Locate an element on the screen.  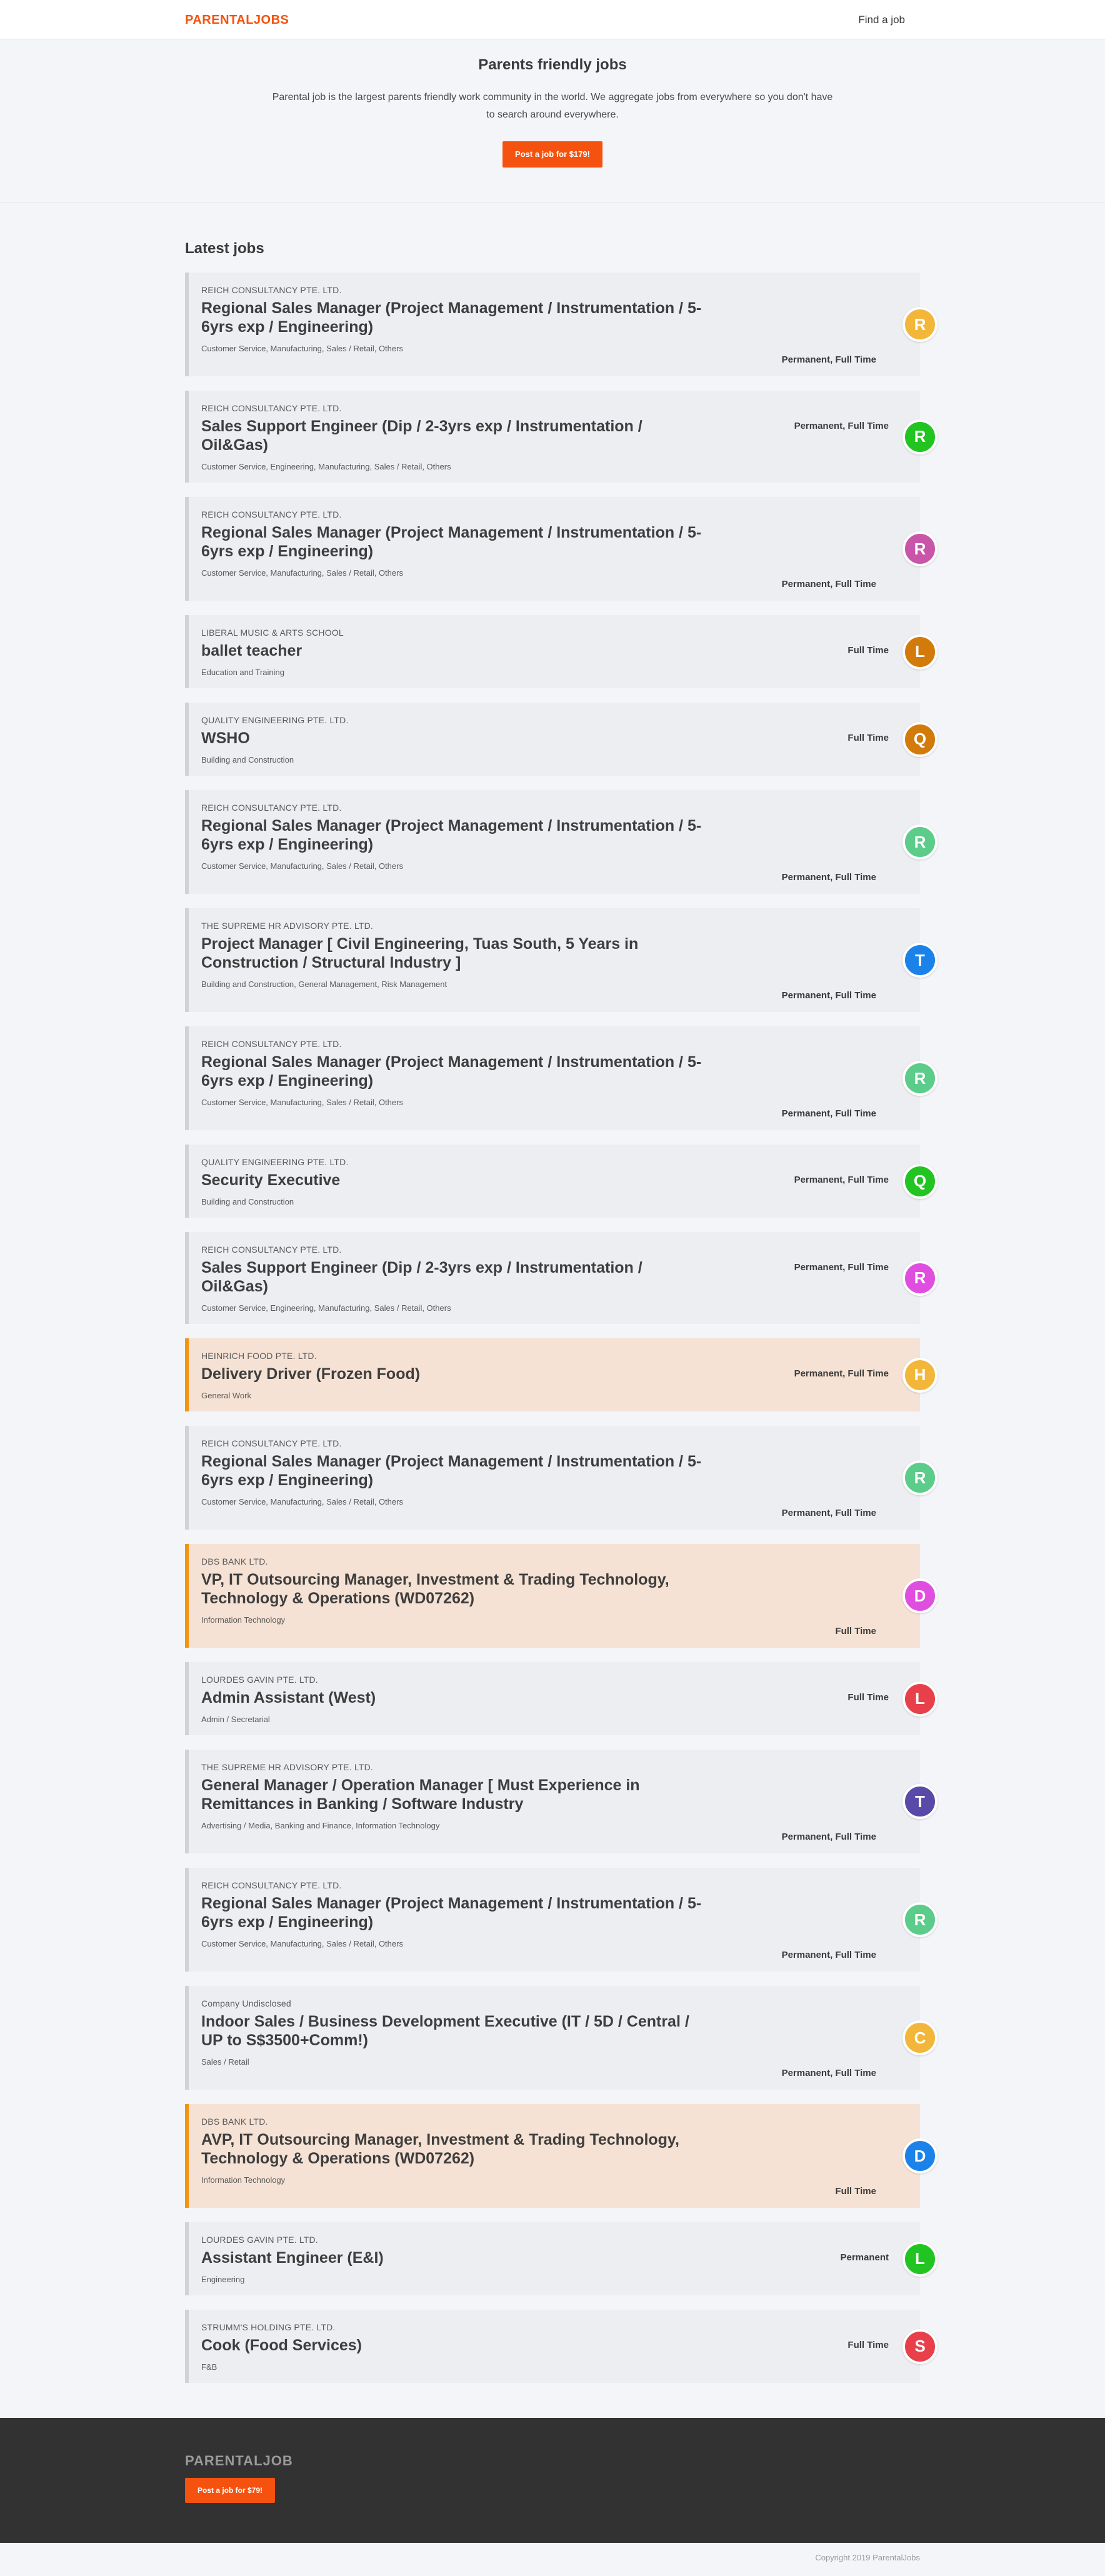
footer-logo: PARENTALJOB is located at coordinates (552, 2461).